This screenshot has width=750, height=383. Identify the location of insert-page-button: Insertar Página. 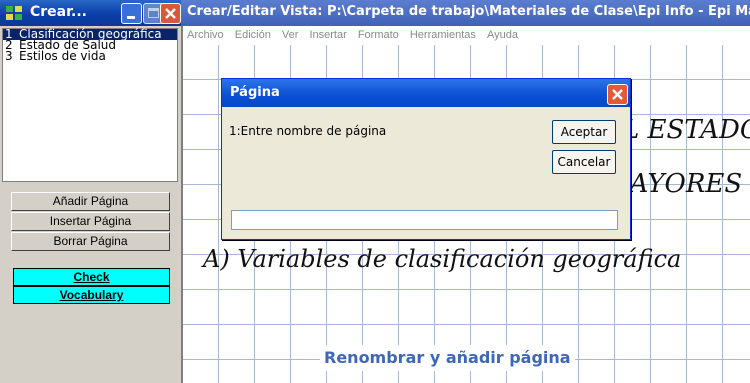
(90, 221).